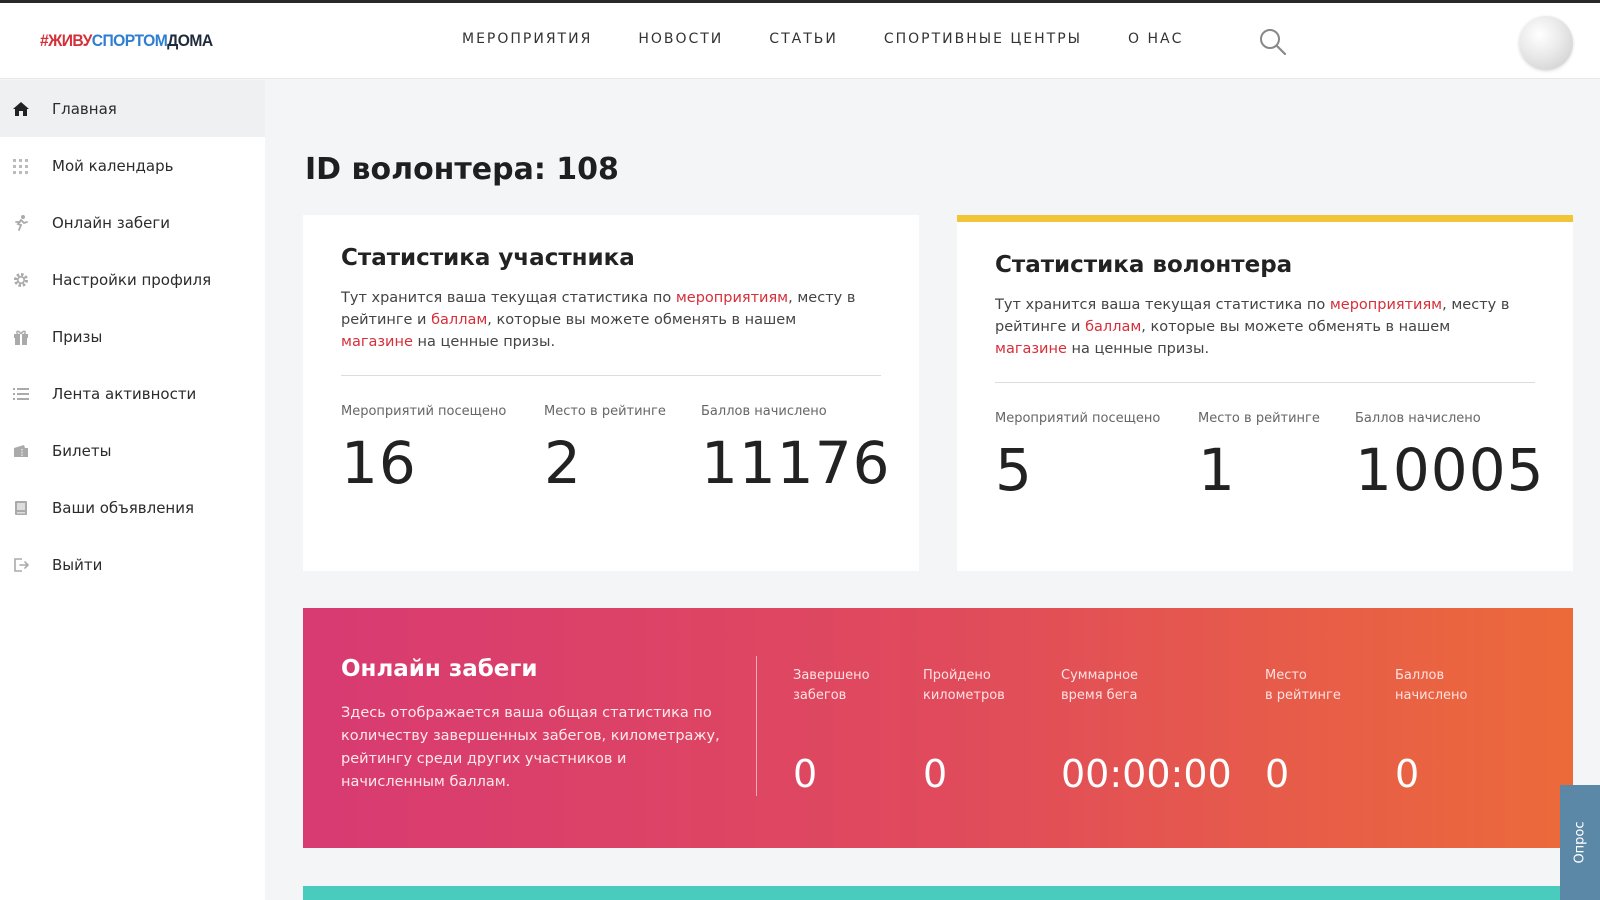 Image resolution: width=1600 pixels, height=900 pixels. Describe the element at coordinates (1303, 731) in the screenshot. I see `runs-stat-rating-place: Место в рейтинге 0` at that location.